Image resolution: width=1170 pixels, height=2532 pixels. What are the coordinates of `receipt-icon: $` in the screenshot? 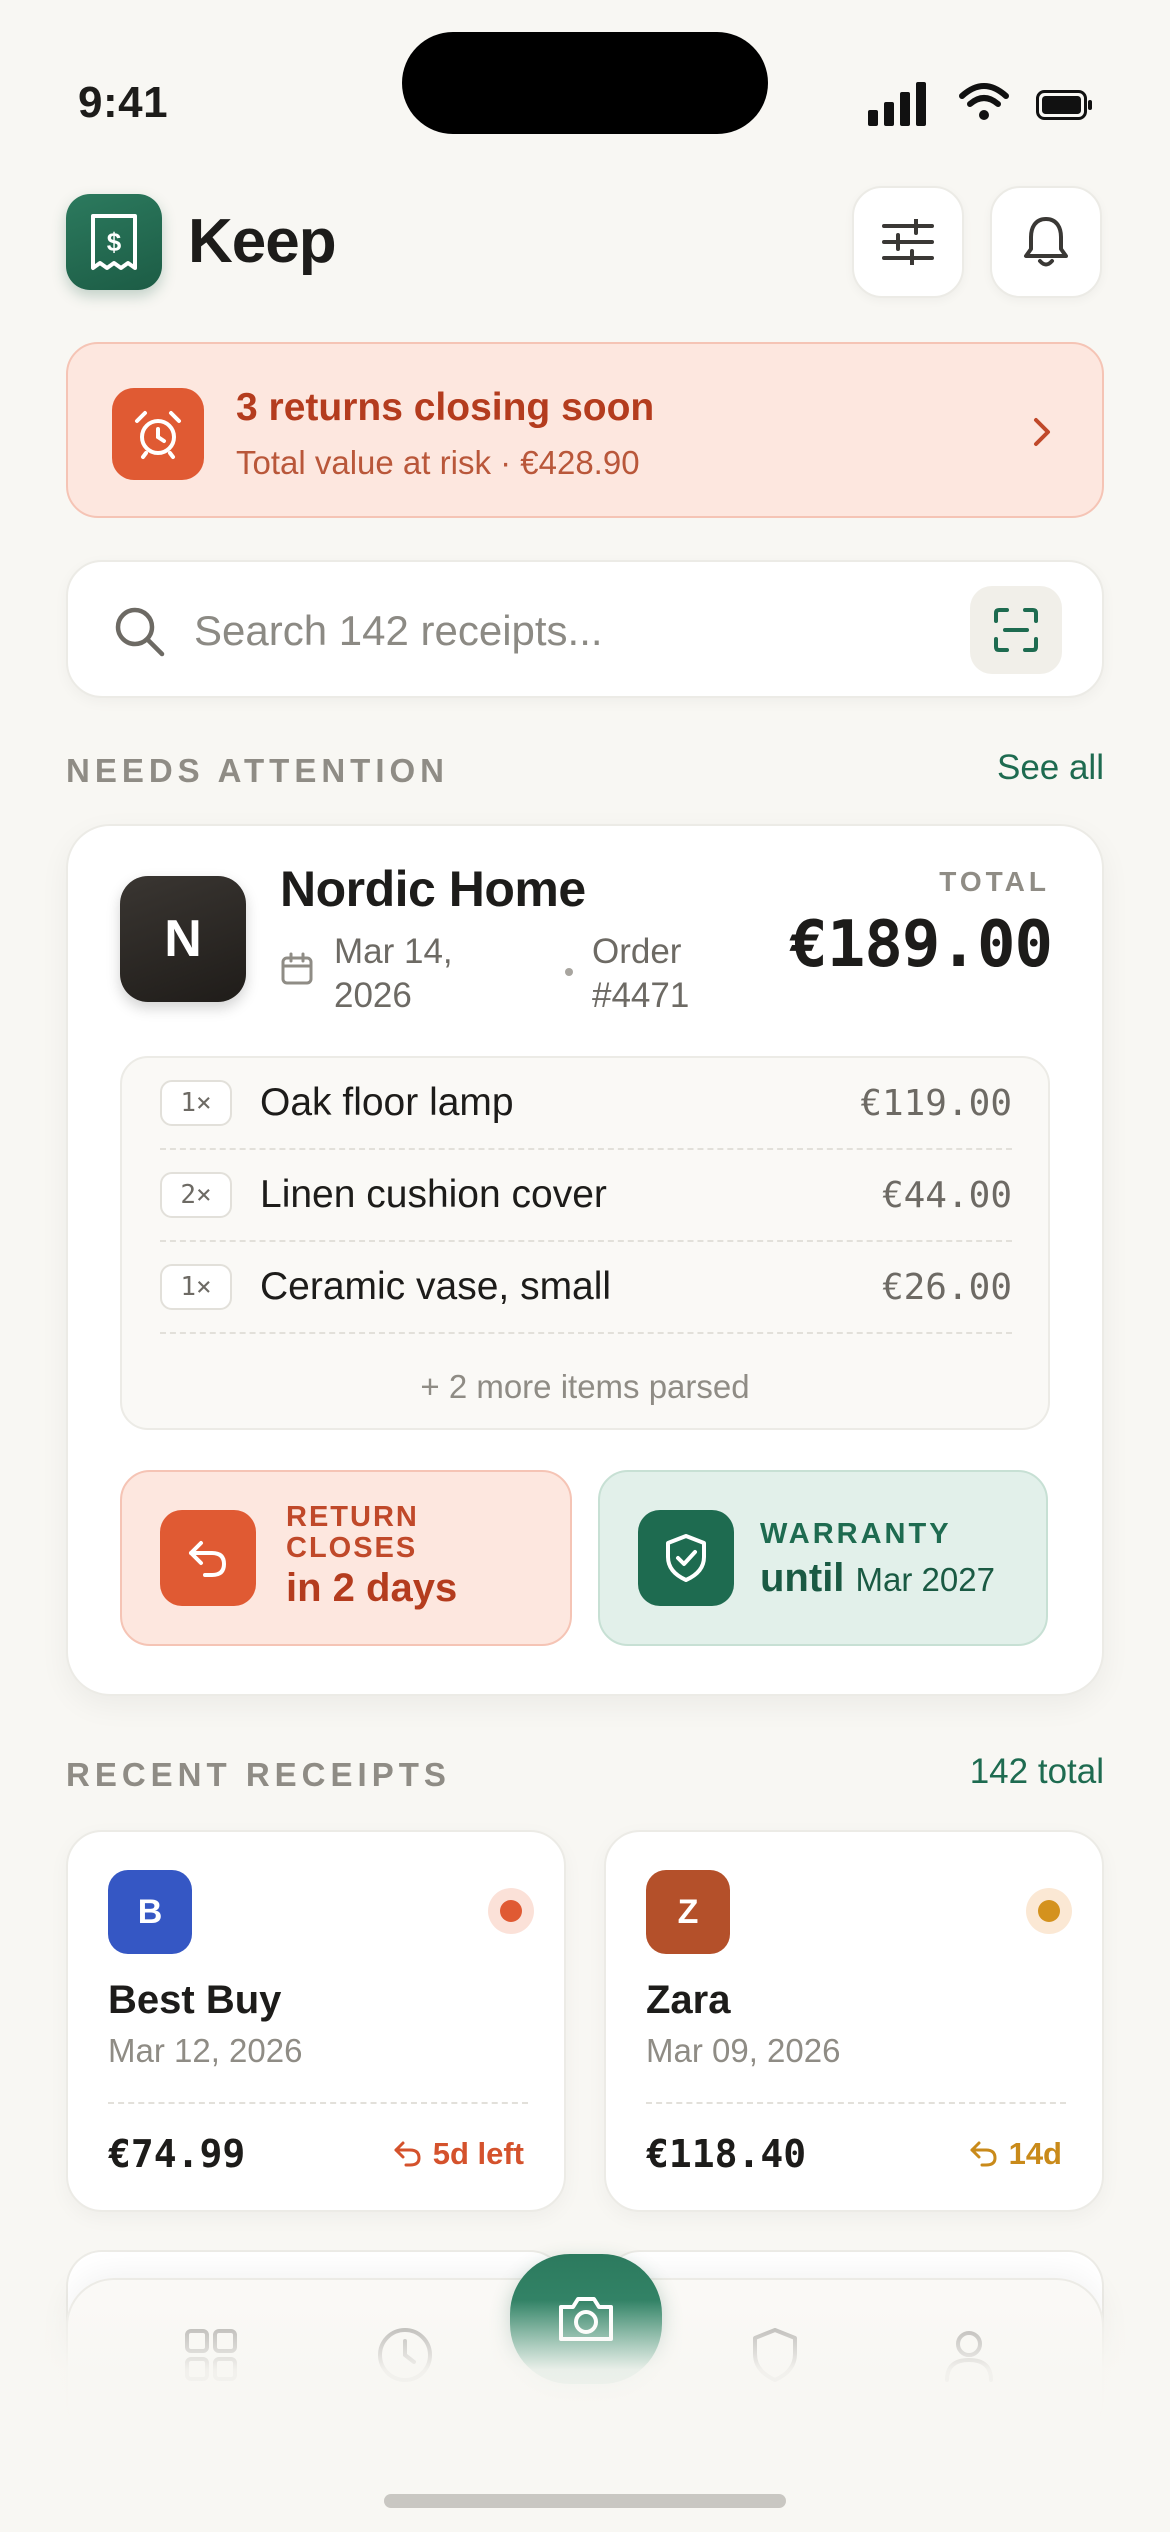 It's located at (114, 242).